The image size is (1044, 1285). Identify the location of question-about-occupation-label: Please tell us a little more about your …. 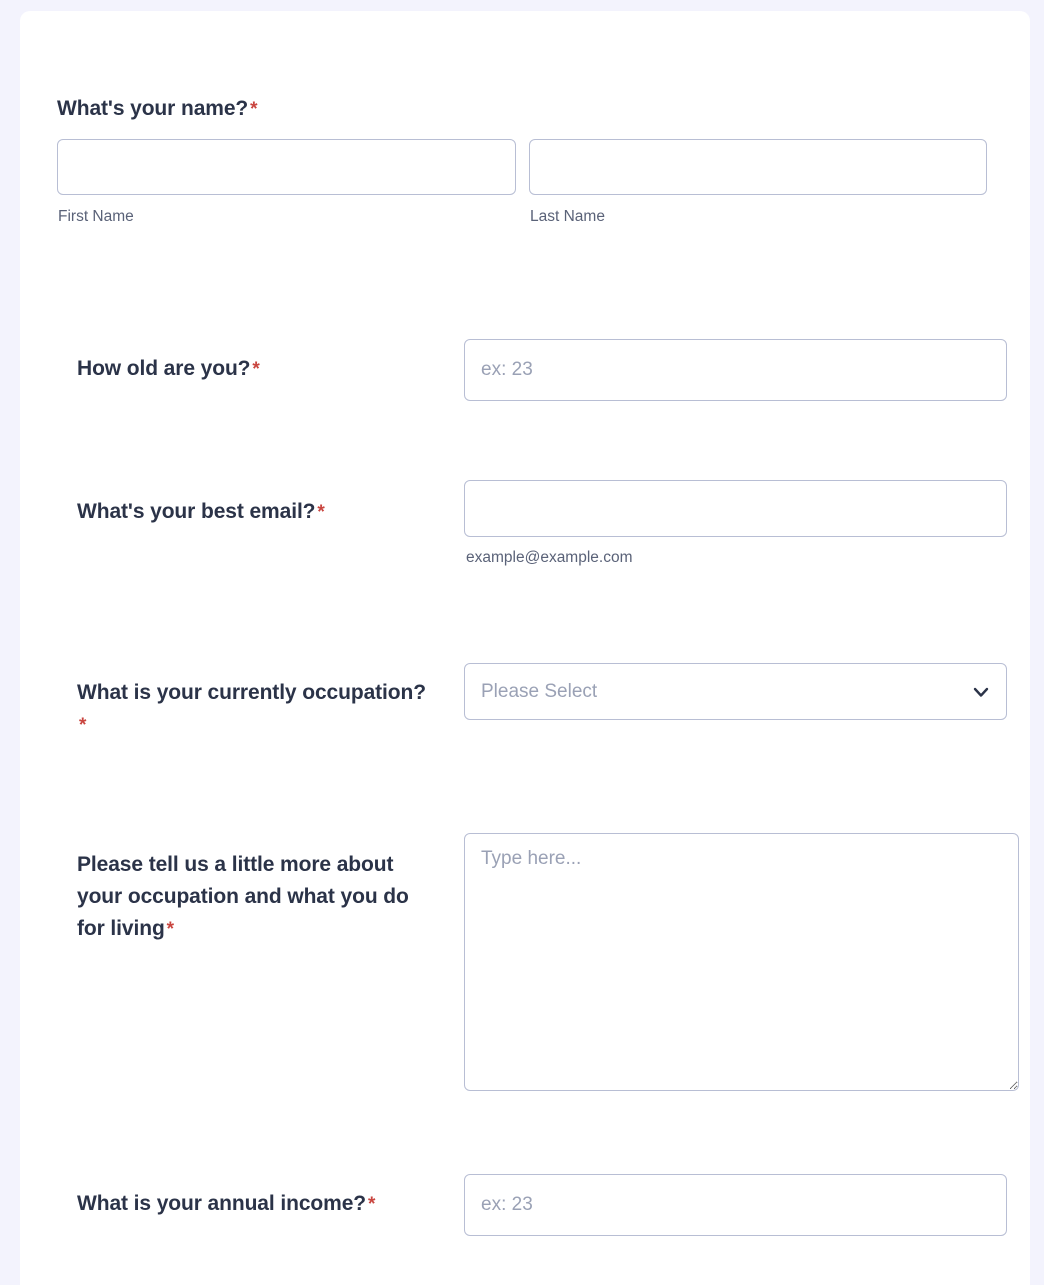
(257, 897).